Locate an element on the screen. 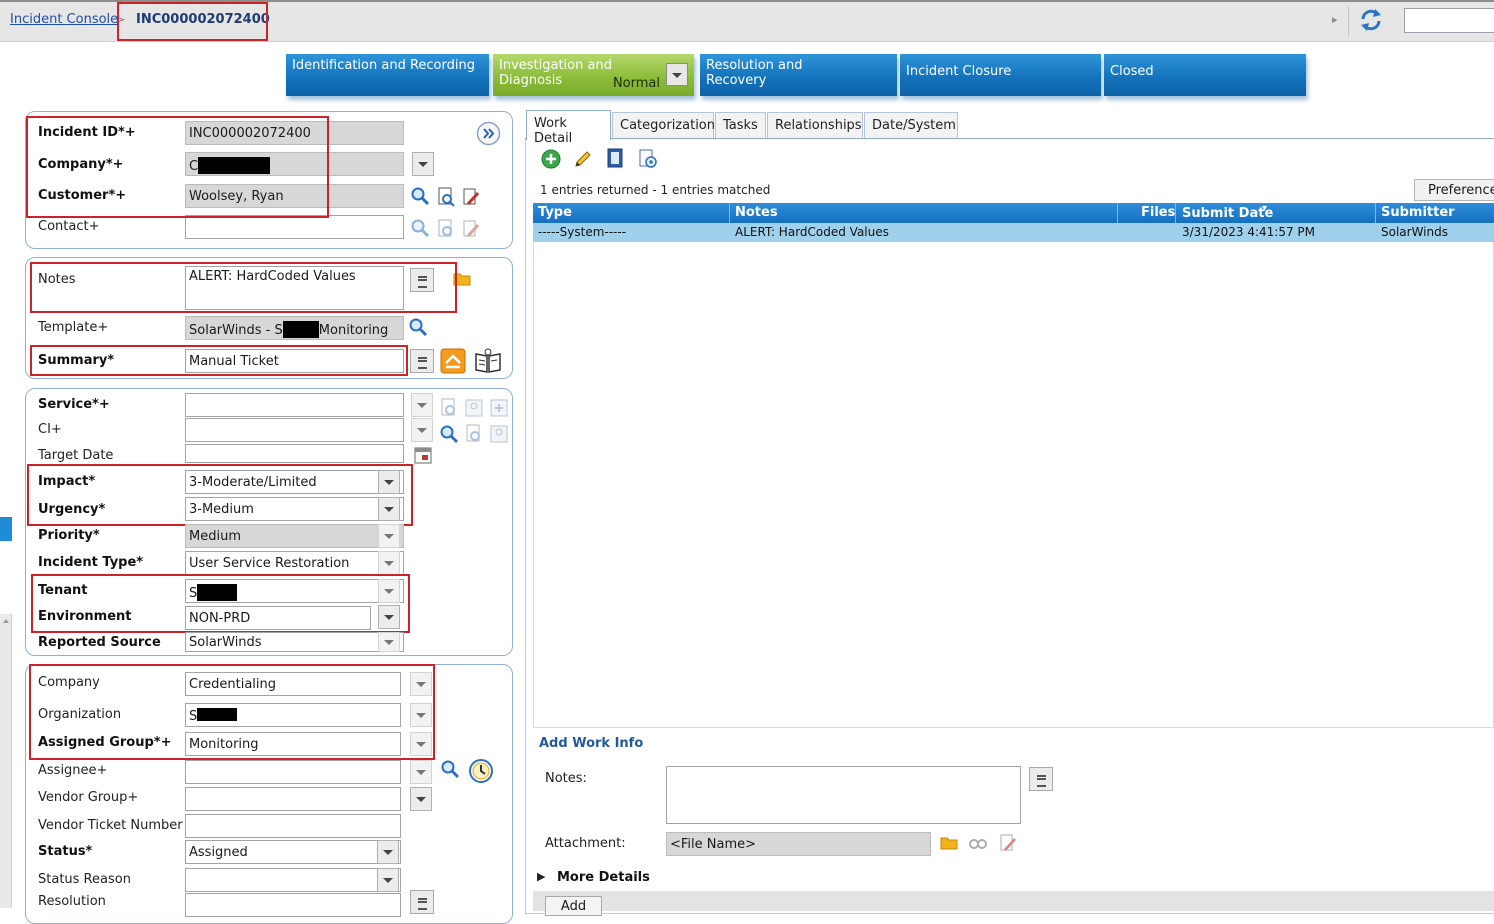 The height and width of the screenshot is (924, 1494). clock-icon is located at coordinates (481, 771).